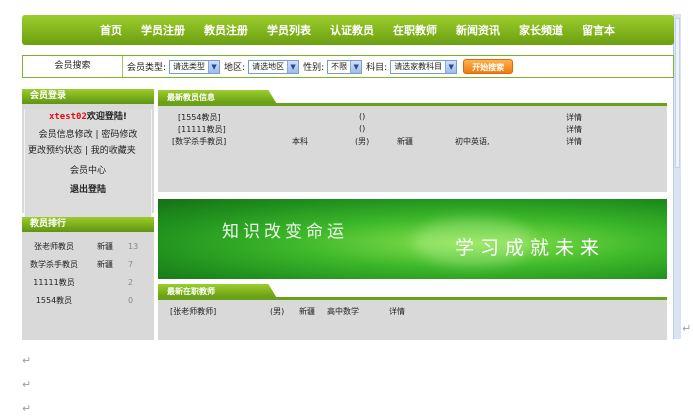 The image size is (693, 418). What do you see at coordinates (131, 282) in the screenshot?
I see `rank-count: 2` at bounding box center [131, 282].